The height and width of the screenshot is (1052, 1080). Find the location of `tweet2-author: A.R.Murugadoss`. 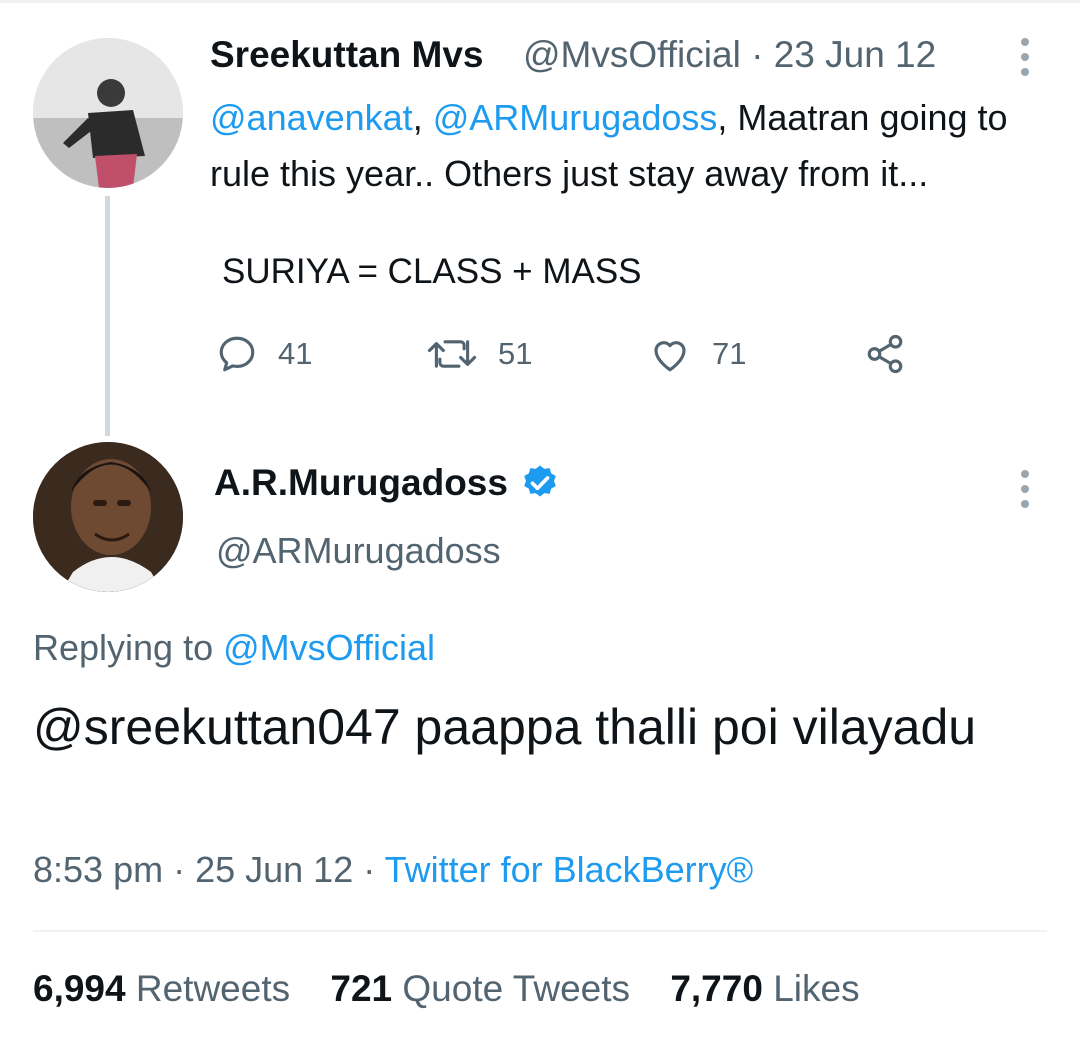

tweet2-author: A.R.Murugadoss is located at coordinates (387, 483).